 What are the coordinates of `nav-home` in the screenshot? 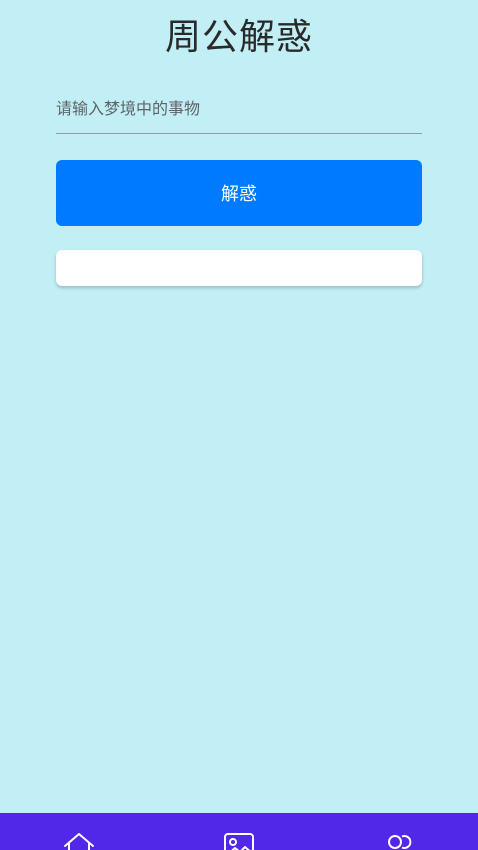 It's located at (79, 840).